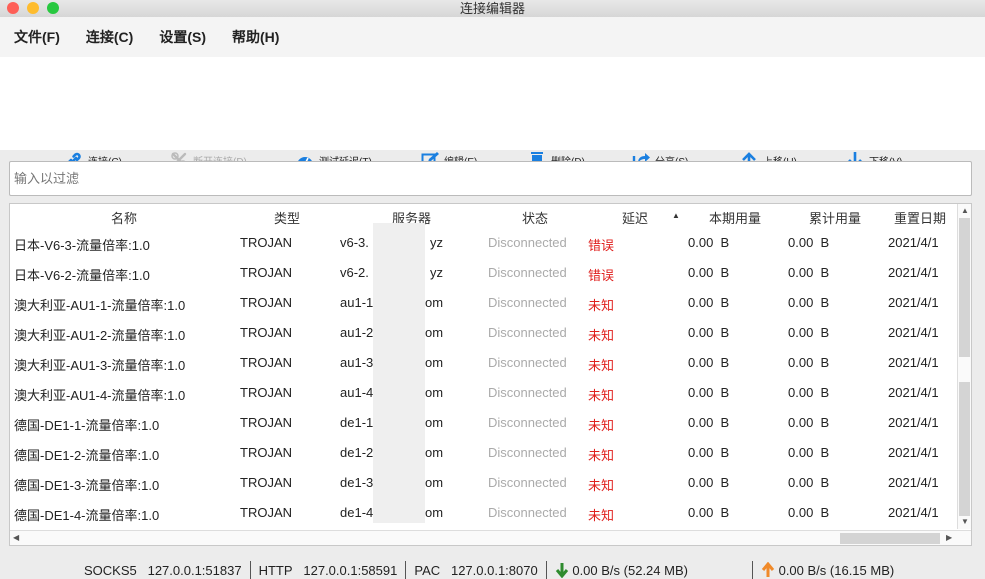 The width and height of the screenshot is (985, 579). Describe the element at coordinates (13, 8) in the screenshot. I see `close-window-button` at that location.